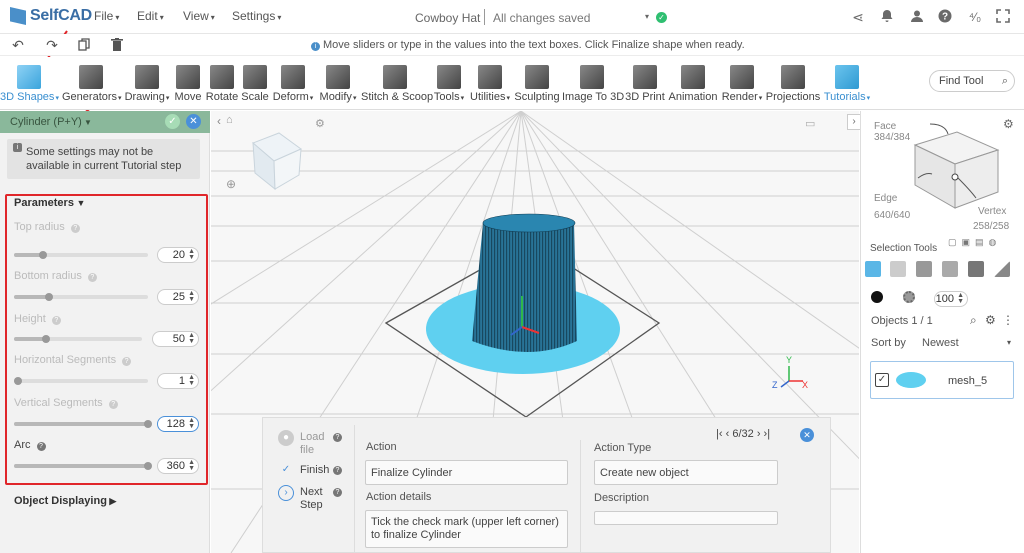  I want to click on slider-top-radius, so click(81, 255).